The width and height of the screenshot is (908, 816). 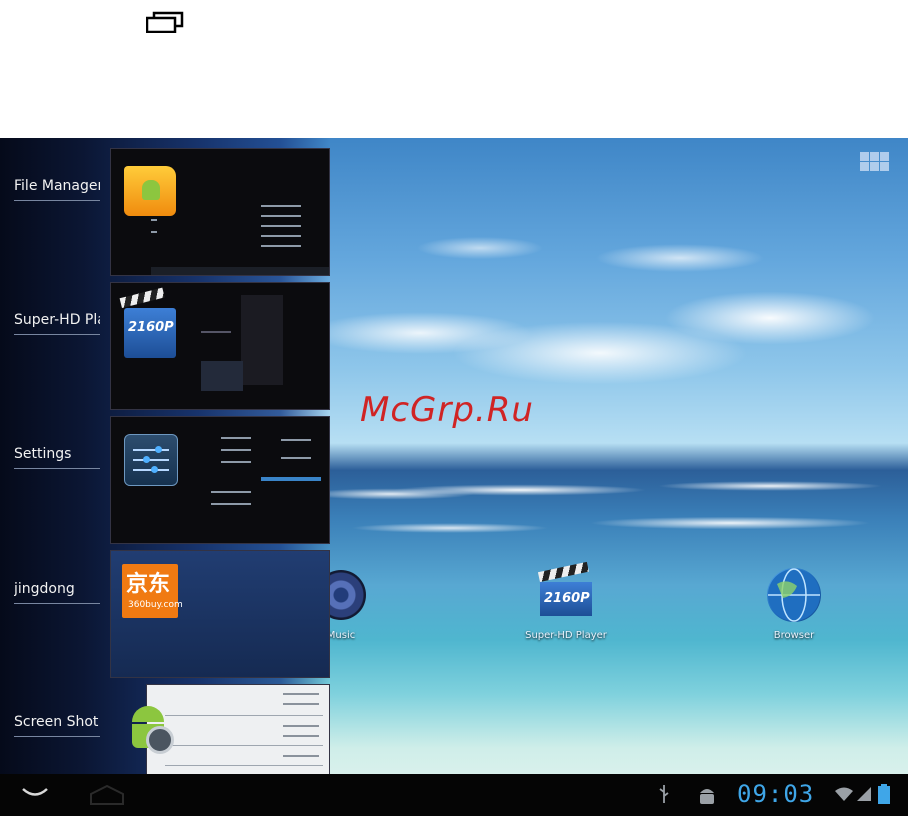 What do you see at coordinates (884, 794) in the screenshot?
I see `battery-icon` at bounding box center [884, 794].